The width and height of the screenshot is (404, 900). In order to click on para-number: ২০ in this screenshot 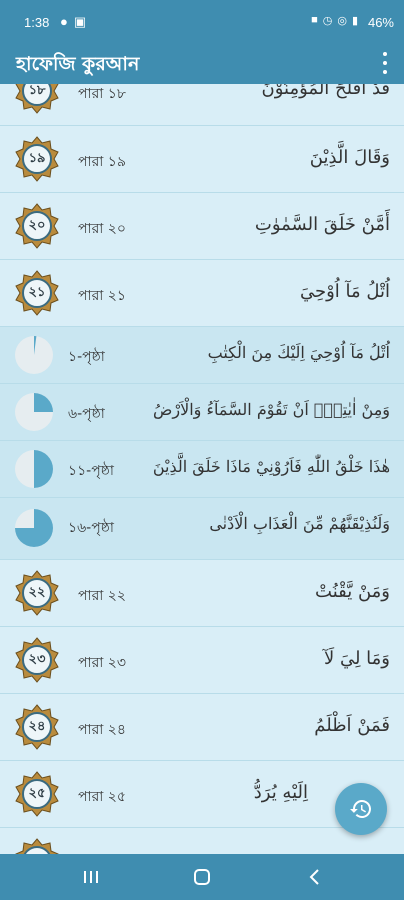, I will do `click(37, 225)`.